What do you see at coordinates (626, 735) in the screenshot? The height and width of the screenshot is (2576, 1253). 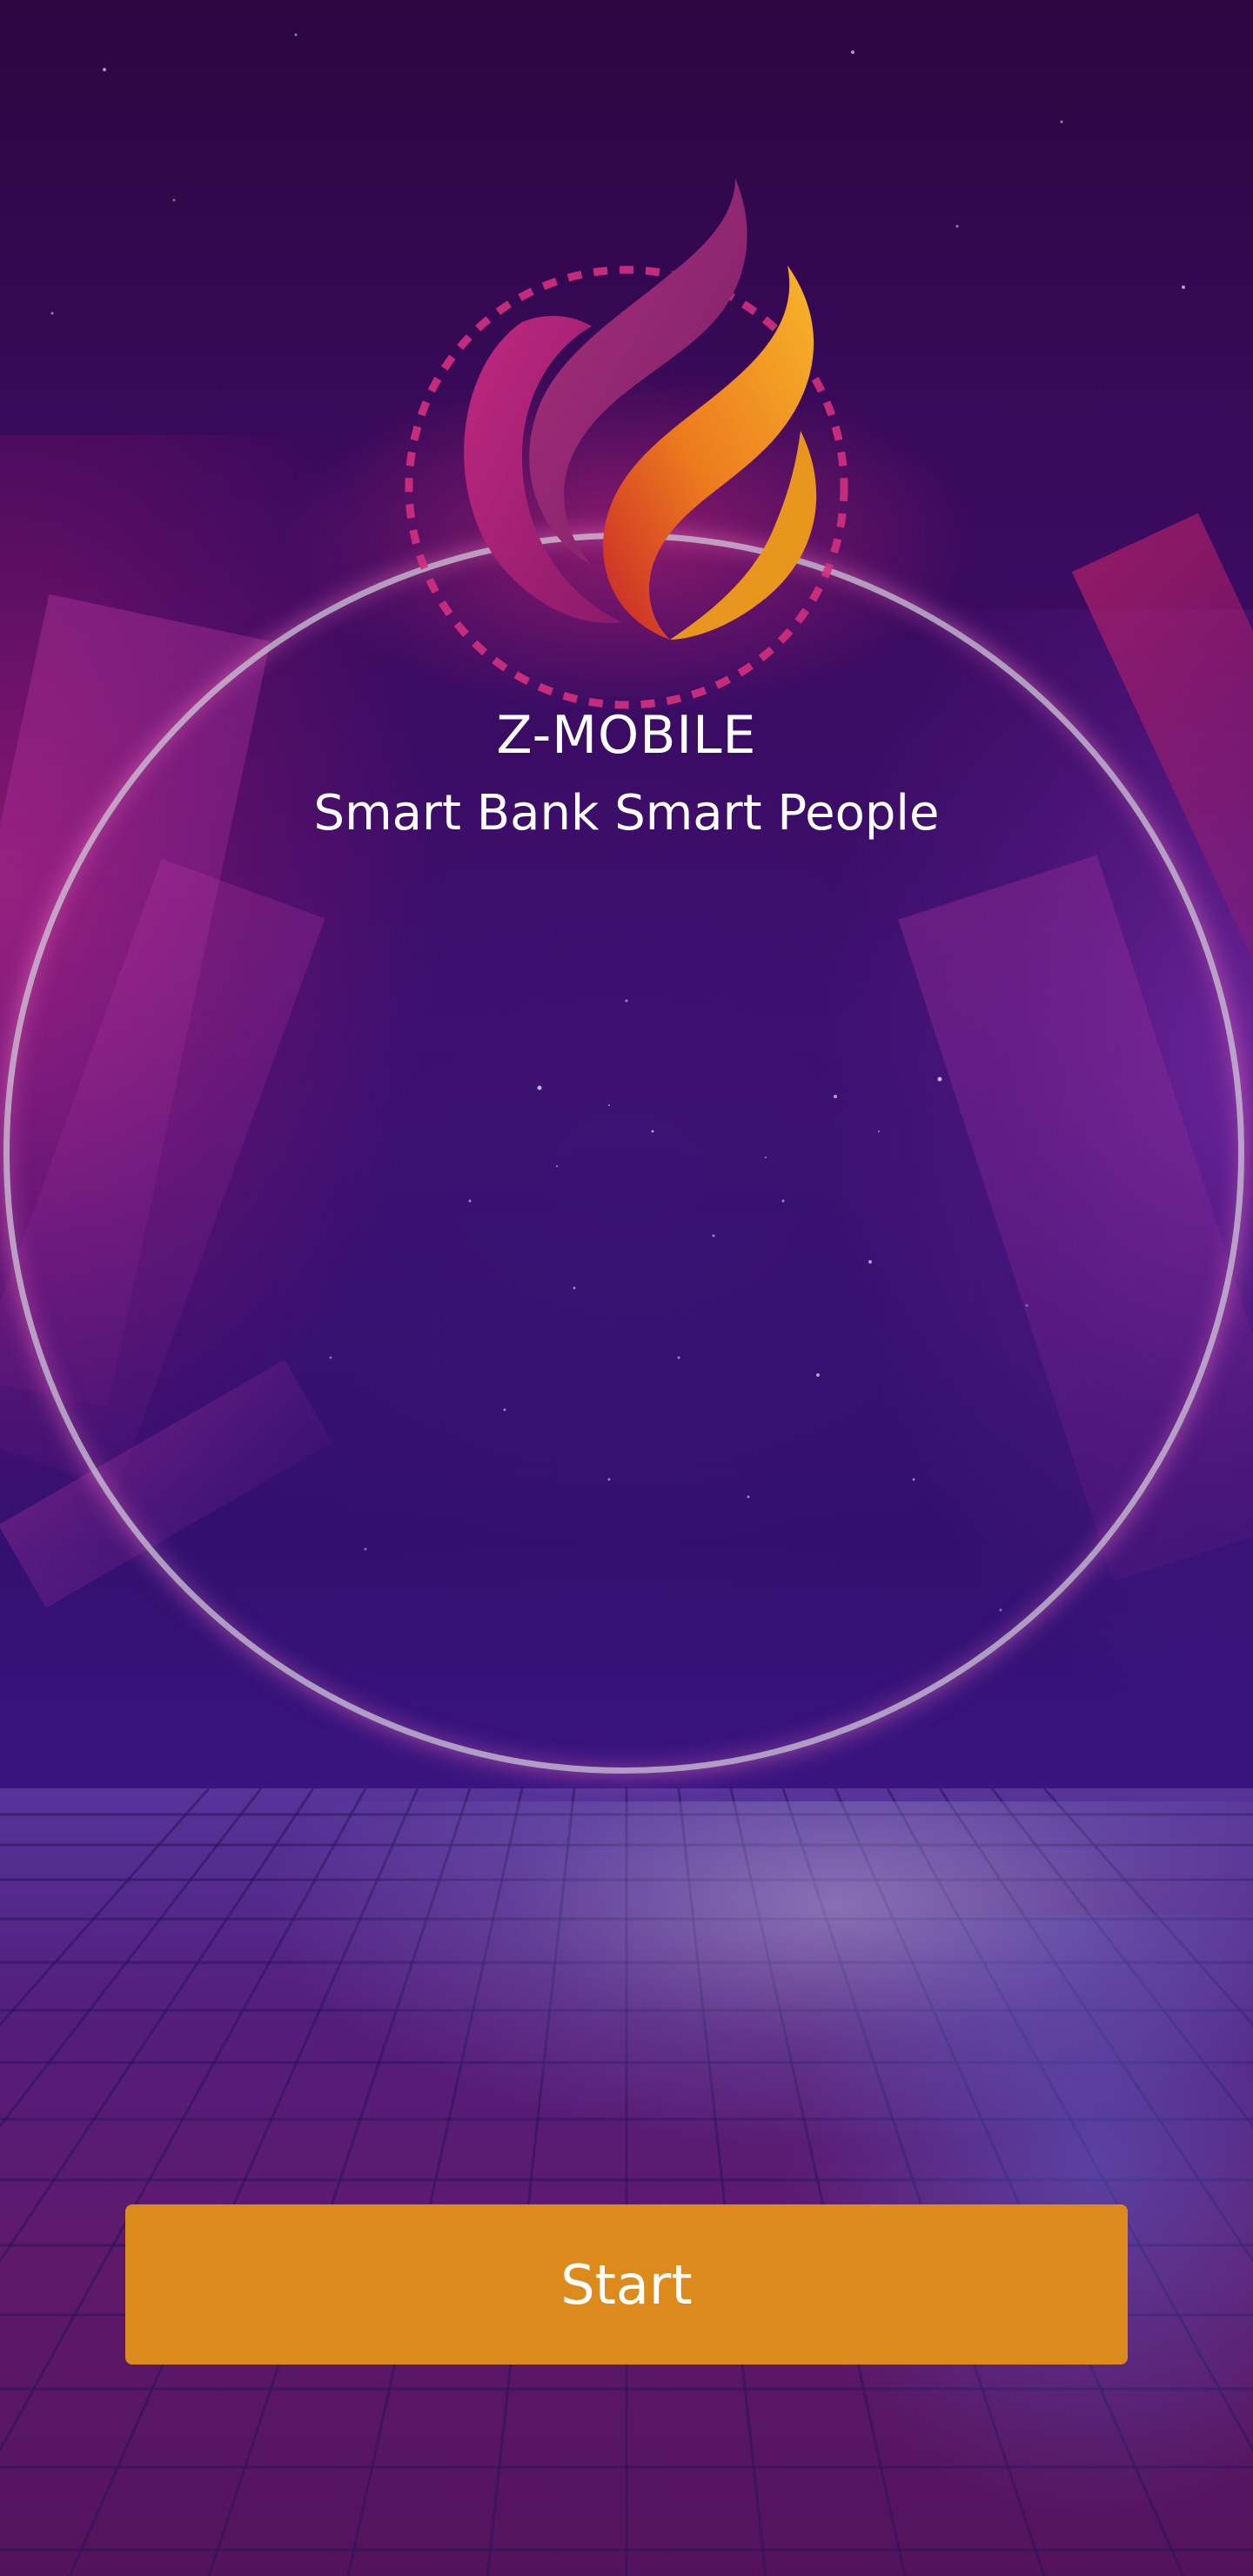 I see `app-title: Z-MOBILE` at bounding box center [626, 735].